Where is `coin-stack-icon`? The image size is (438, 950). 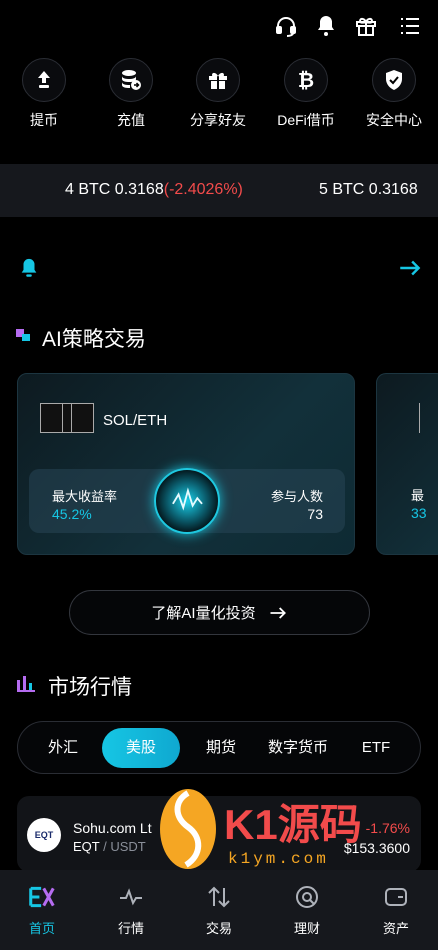 coin-stack-icon is located at coordinates (131, 80).